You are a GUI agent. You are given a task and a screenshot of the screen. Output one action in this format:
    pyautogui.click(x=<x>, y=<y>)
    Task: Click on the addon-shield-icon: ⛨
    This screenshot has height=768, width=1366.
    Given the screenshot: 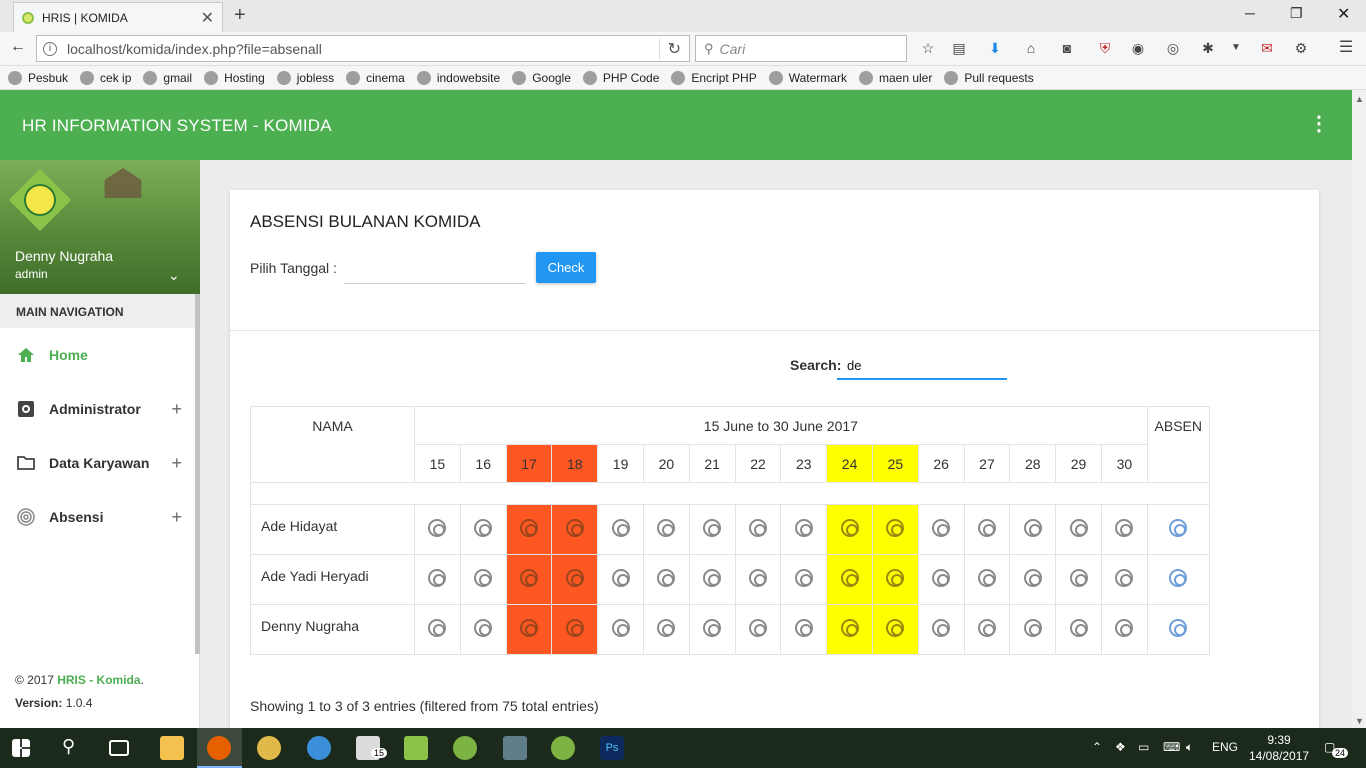 What is the action you would take?
    pyautogui.click(x=1105, y=48)
    